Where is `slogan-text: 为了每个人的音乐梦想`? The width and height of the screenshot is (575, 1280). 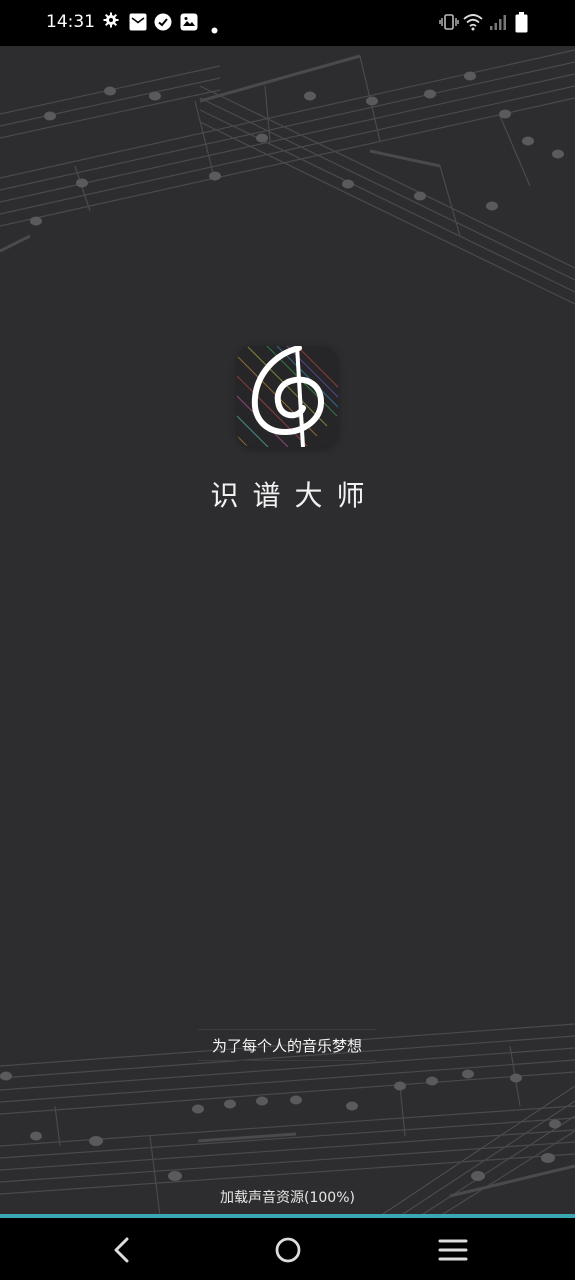
slogan-text: 为了每个人的音乐梦想 is located at coordinates (286, 1046).